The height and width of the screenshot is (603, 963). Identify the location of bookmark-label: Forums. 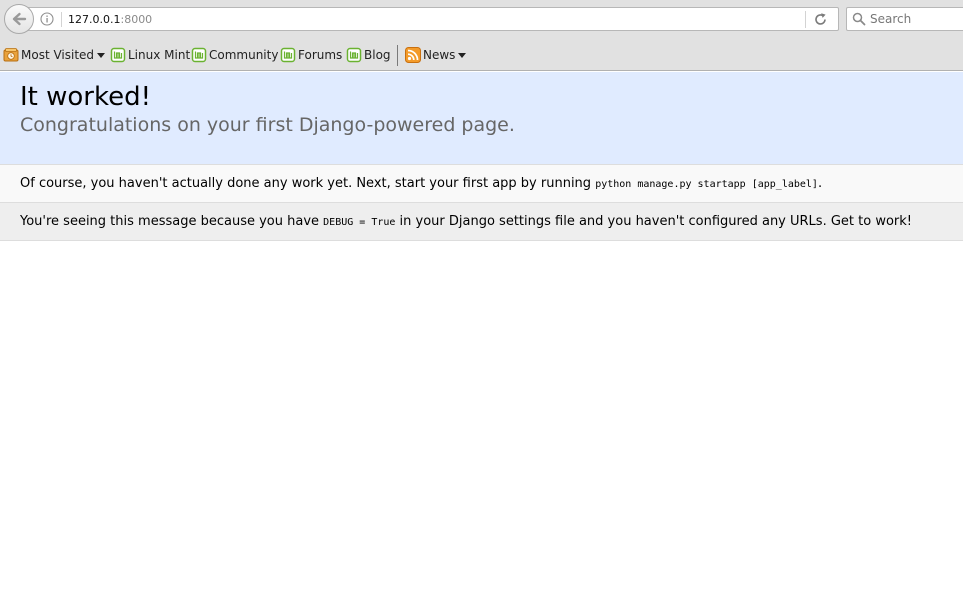
(320, 55).